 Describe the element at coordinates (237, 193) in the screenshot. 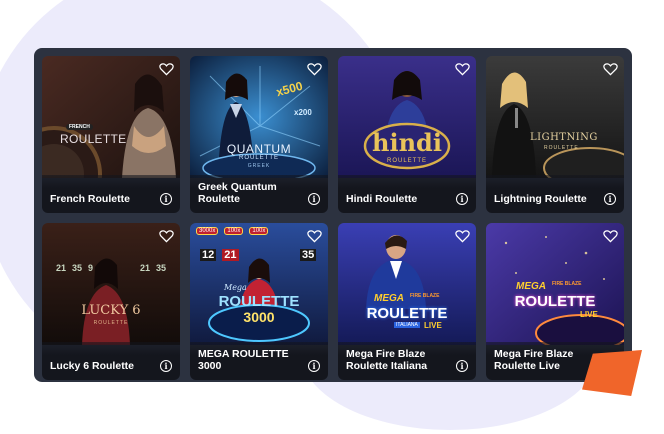

I see `game-title: Greek Quantum Roulette` at that location.